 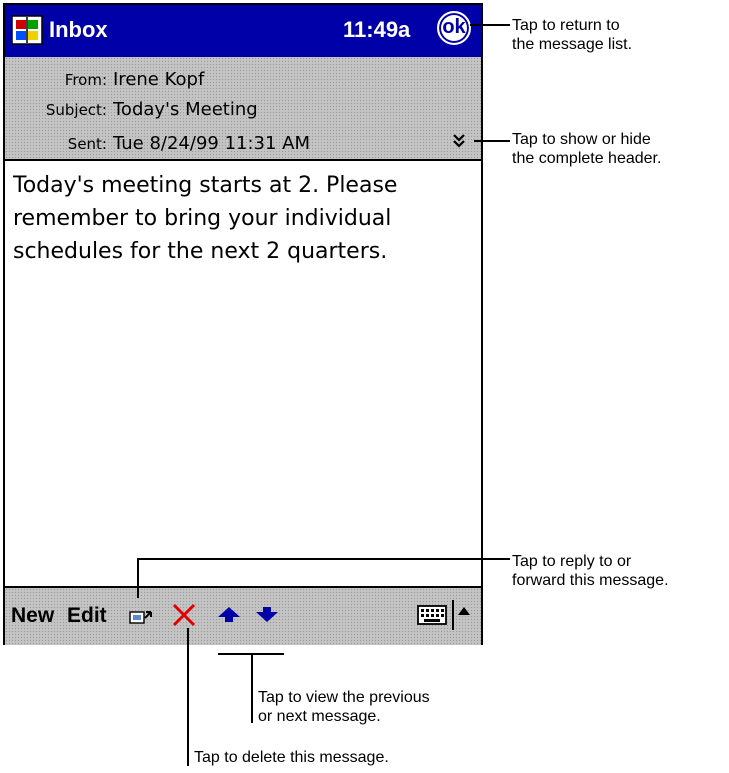 I want to click on callout-line-reply-v, so click(x=138, y=578).